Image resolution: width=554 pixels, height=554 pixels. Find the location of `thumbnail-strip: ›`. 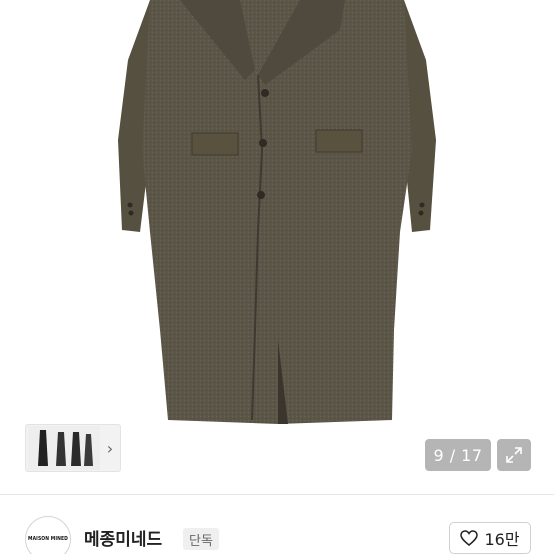

thumbnail-strip: › is located at coordinates (73, 448).